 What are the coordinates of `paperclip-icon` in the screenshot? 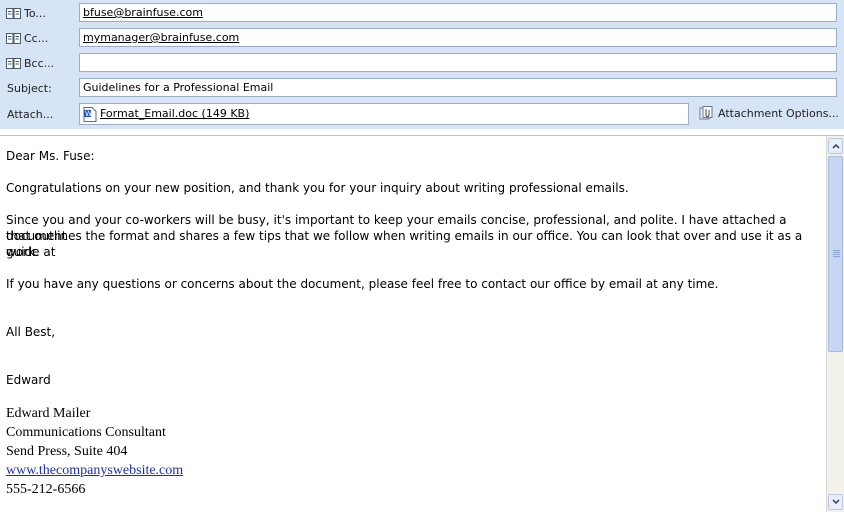 It's located at (707, 113).